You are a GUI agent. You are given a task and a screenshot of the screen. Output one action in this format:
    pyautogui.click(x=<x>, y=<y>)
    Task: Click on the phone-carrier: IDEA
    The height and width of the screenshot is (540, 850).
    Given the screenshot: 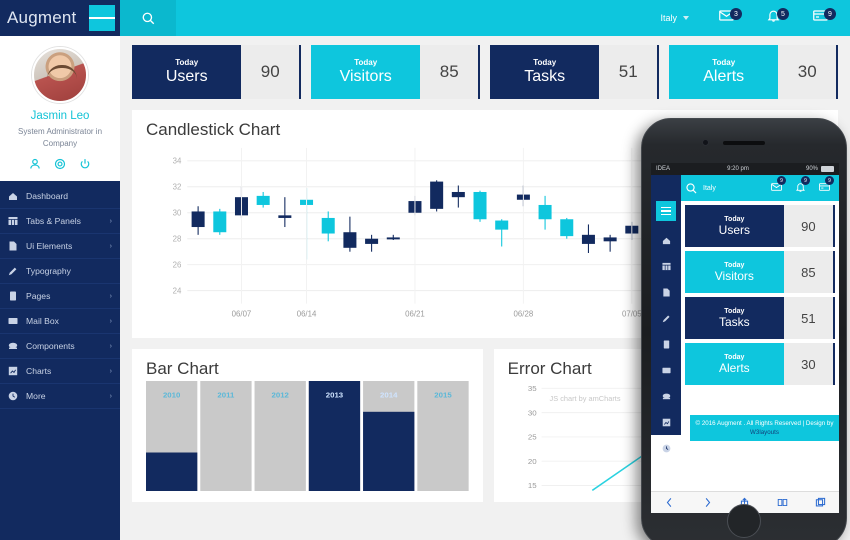 What is the action you would take?
    pyautogui.click(x=663, y=169)
    